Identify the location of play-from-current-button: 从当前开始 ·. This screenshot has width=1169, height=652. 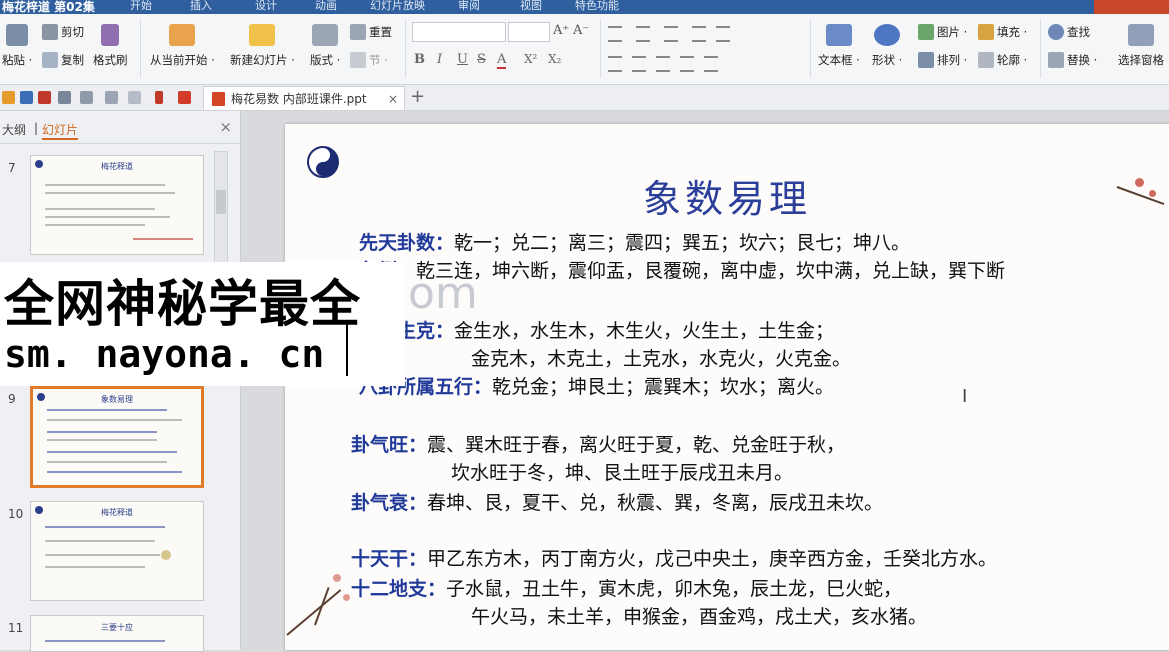
(182, 46).